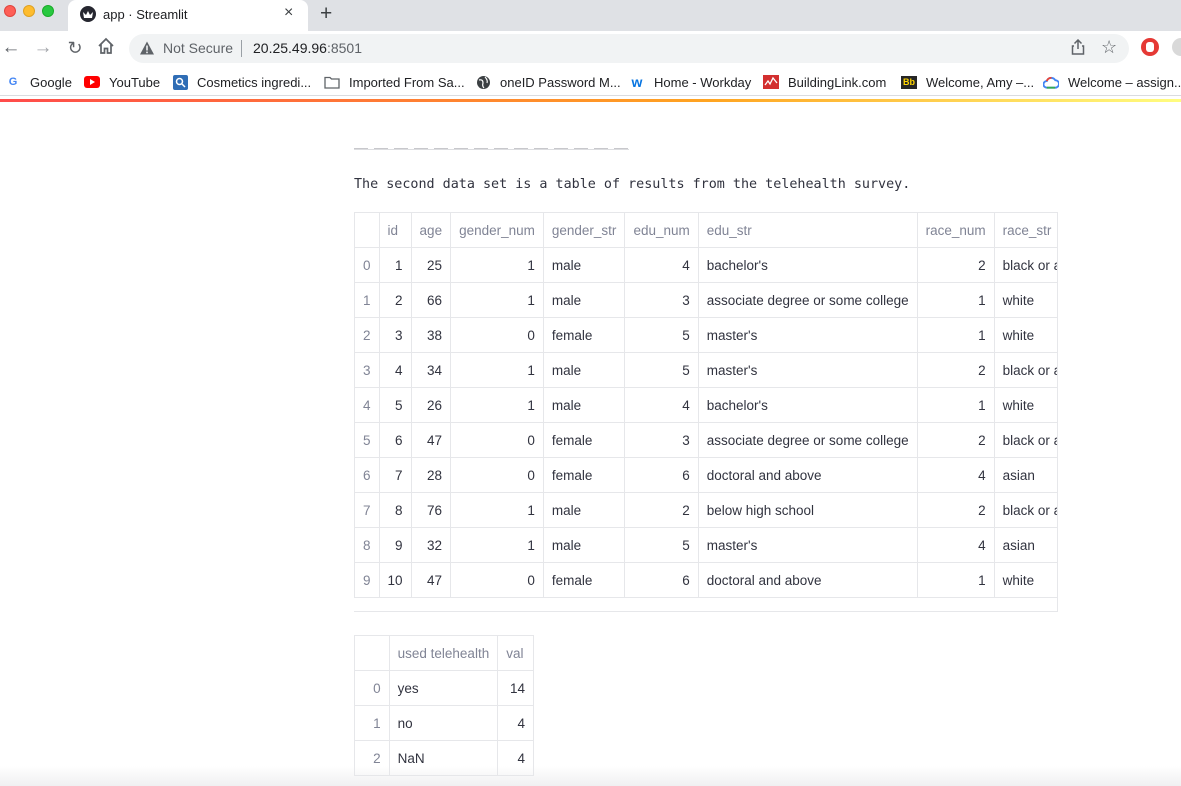 Image resolution: width=1181 pixels, height=786 pixels. I want to click on column-header: used telehealth, so click(443, 653).